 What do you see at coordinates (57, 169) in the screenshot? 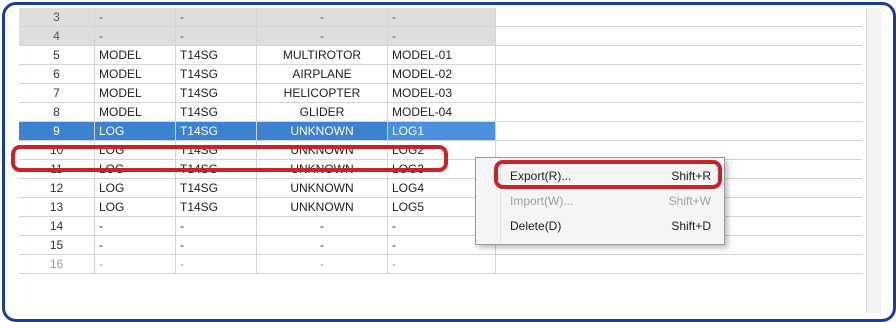
I see `cell-no: 11` at bounding box center [57, 169].